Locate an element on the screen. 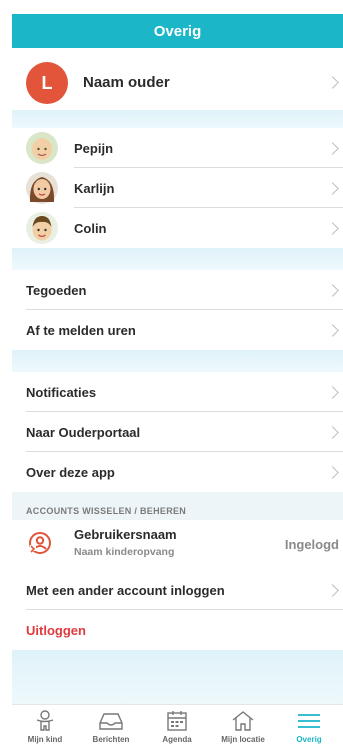 The height and width of the screenshot is (748, 343). child-row-karlijn: Karlijn is located at coordinates (177, 188).